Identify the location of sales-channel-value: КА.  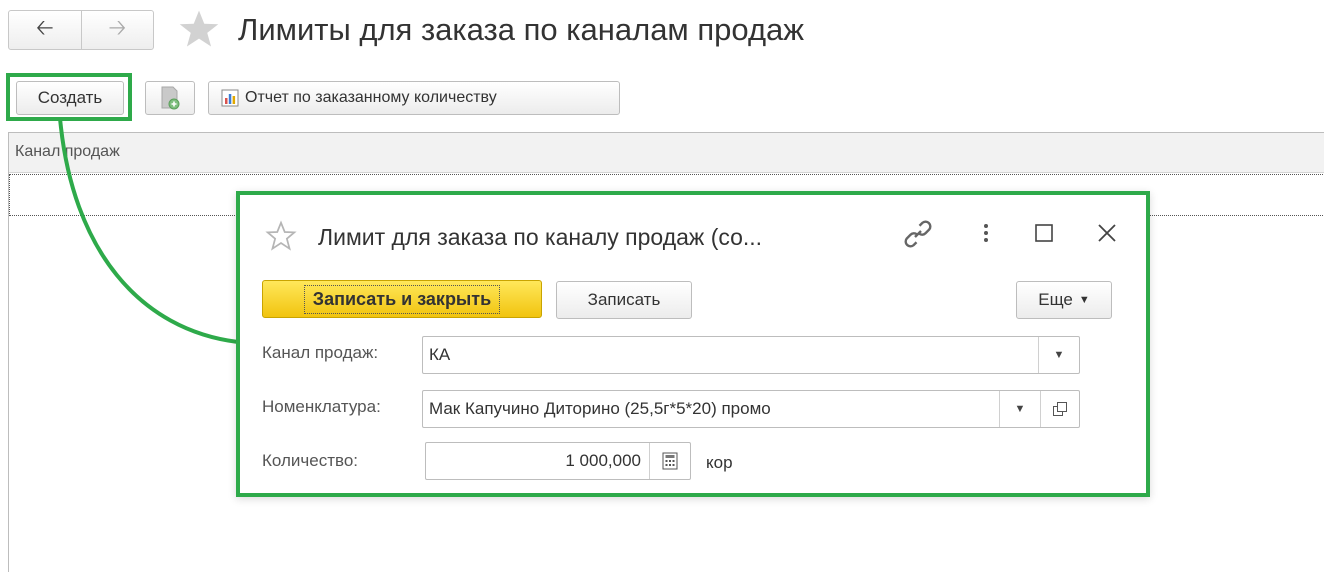
(730, 355).